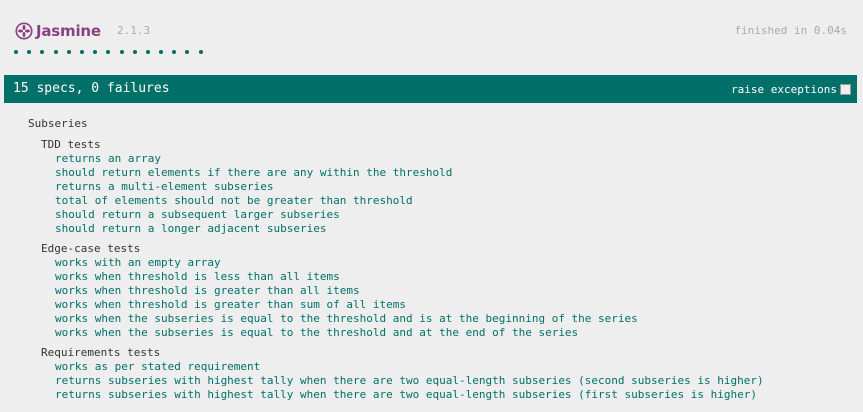 This screenshot has width=863, height=412. Describe the element at coordinates (790, 30) in the screenshot. I see `duration-label: finished in 0.04s` at that location.